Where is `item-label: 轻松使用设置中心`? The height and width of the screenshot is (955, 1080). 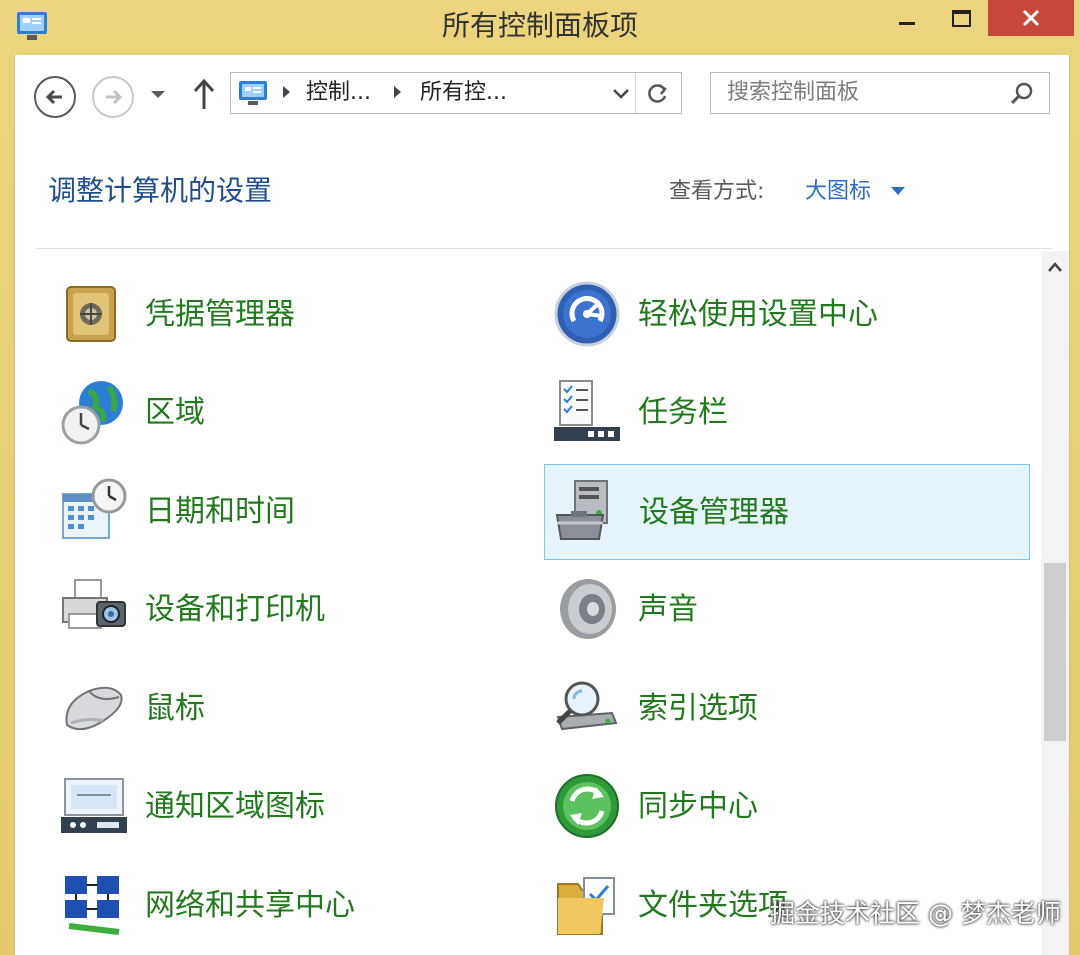
item-label: 轻松使用设置中心 is located at coordinates (758, 314).